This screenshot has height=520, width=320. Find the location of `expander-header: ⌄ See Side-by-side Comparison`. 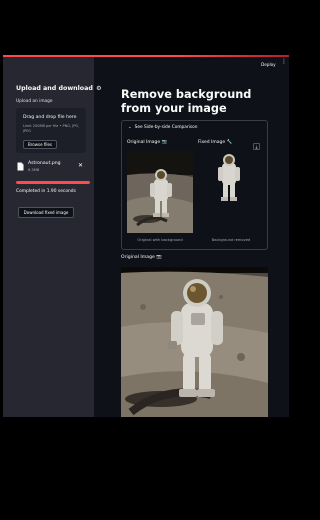

expander-header: ⌄ See Side-by-side Comparison is located at coordinates (162, 127).